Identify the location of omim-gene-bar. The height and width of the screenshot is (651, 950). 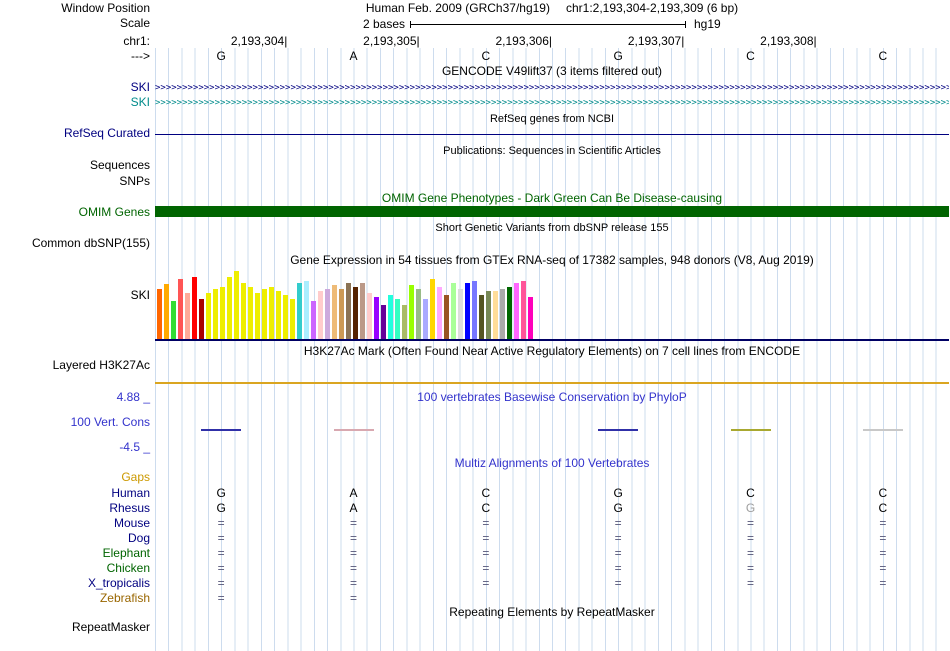
(552, 211).